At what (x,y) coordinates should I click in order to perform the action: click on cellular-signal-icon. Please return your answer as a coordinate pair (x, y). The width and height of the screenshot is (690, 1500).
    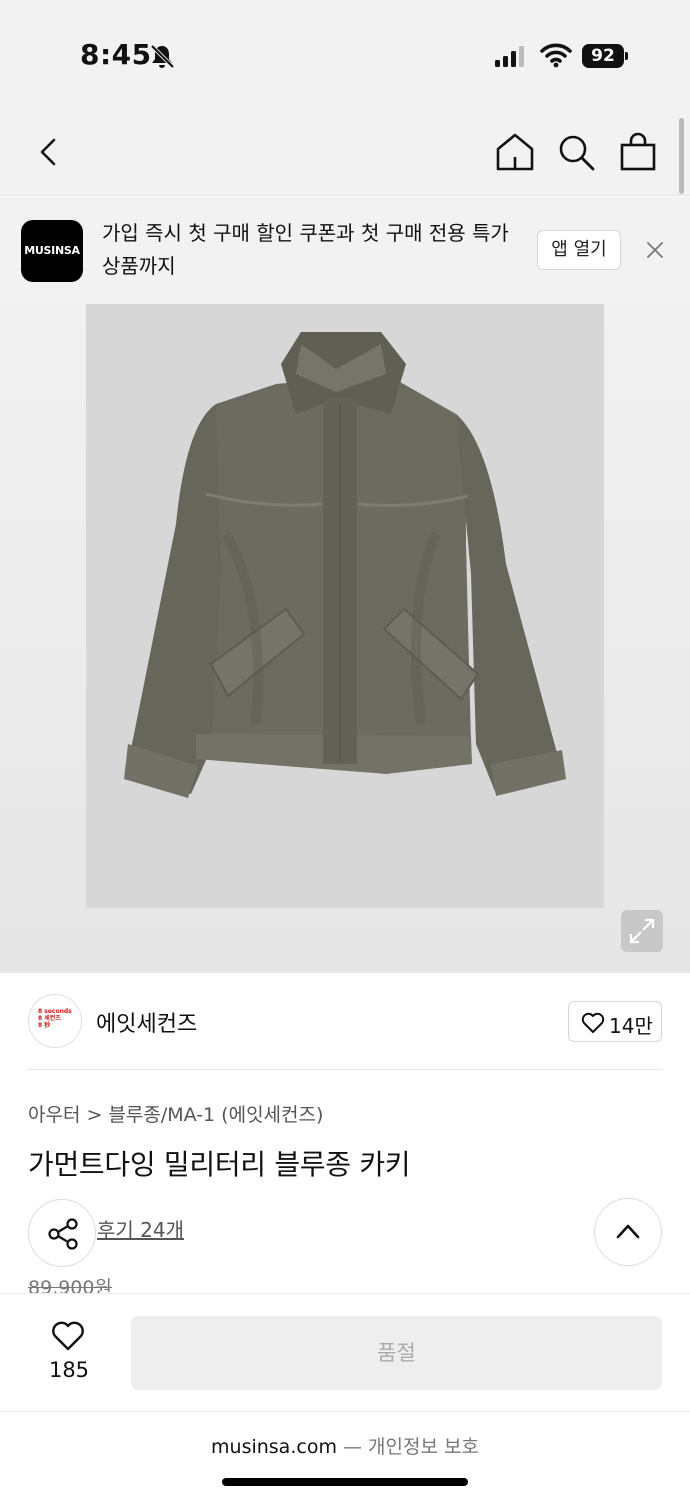
    Looking at the image, I should click on (509, 56).